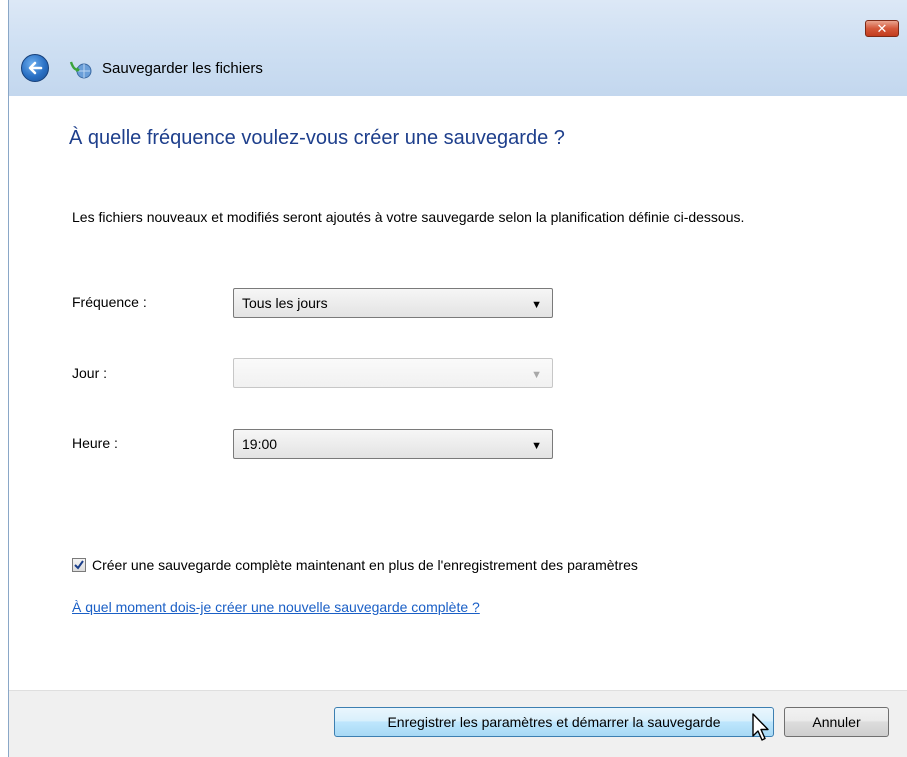 The image size is (907, 757). I want to click on time-value: 19:00, so click(260, 444).